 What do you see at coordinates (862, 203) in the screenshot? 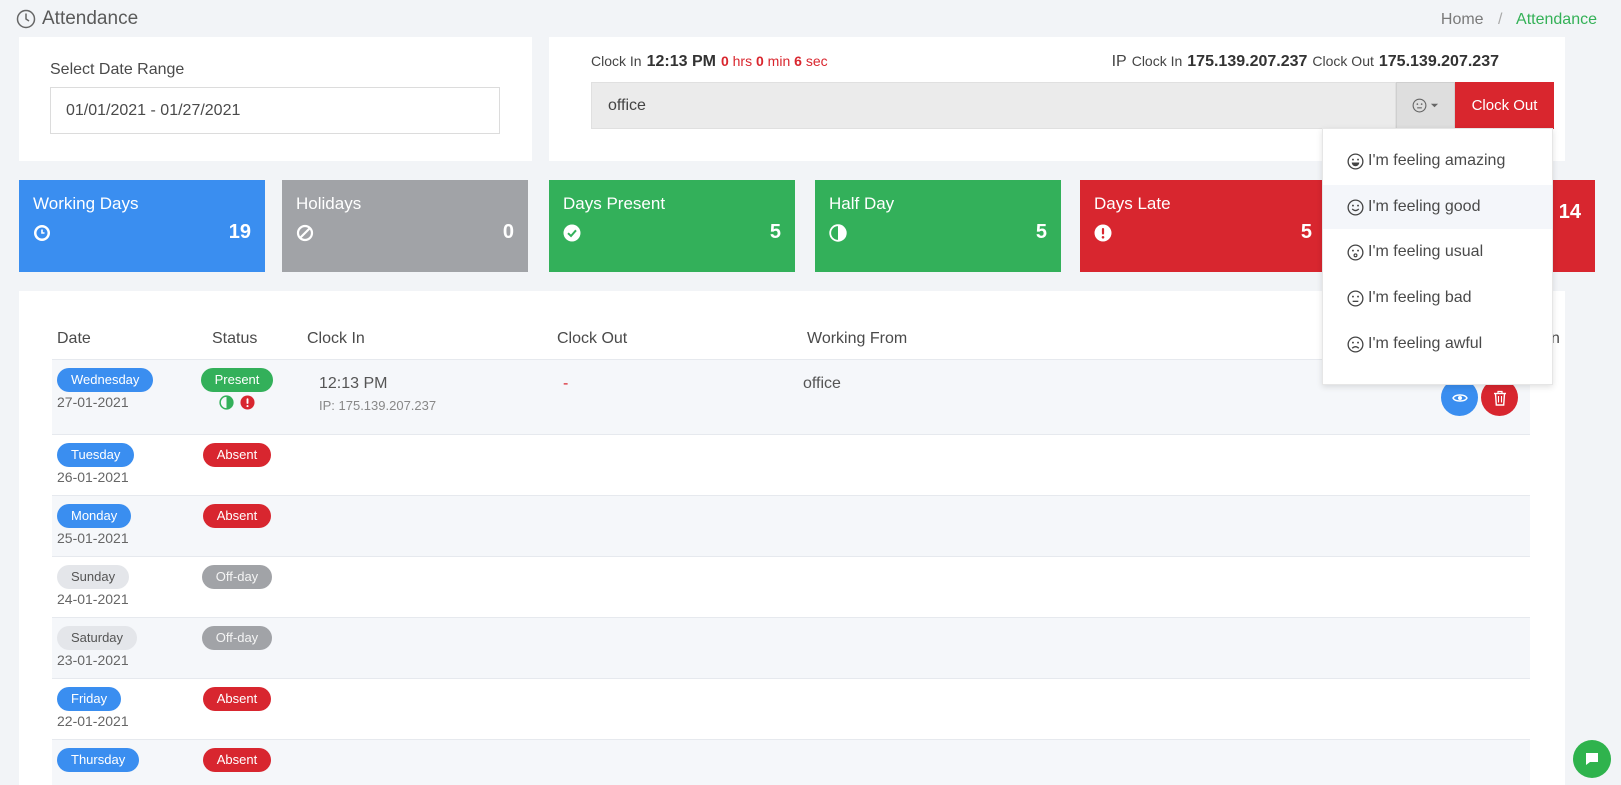
I see `stat-title: Half Day` at bounding box center [862, 203].